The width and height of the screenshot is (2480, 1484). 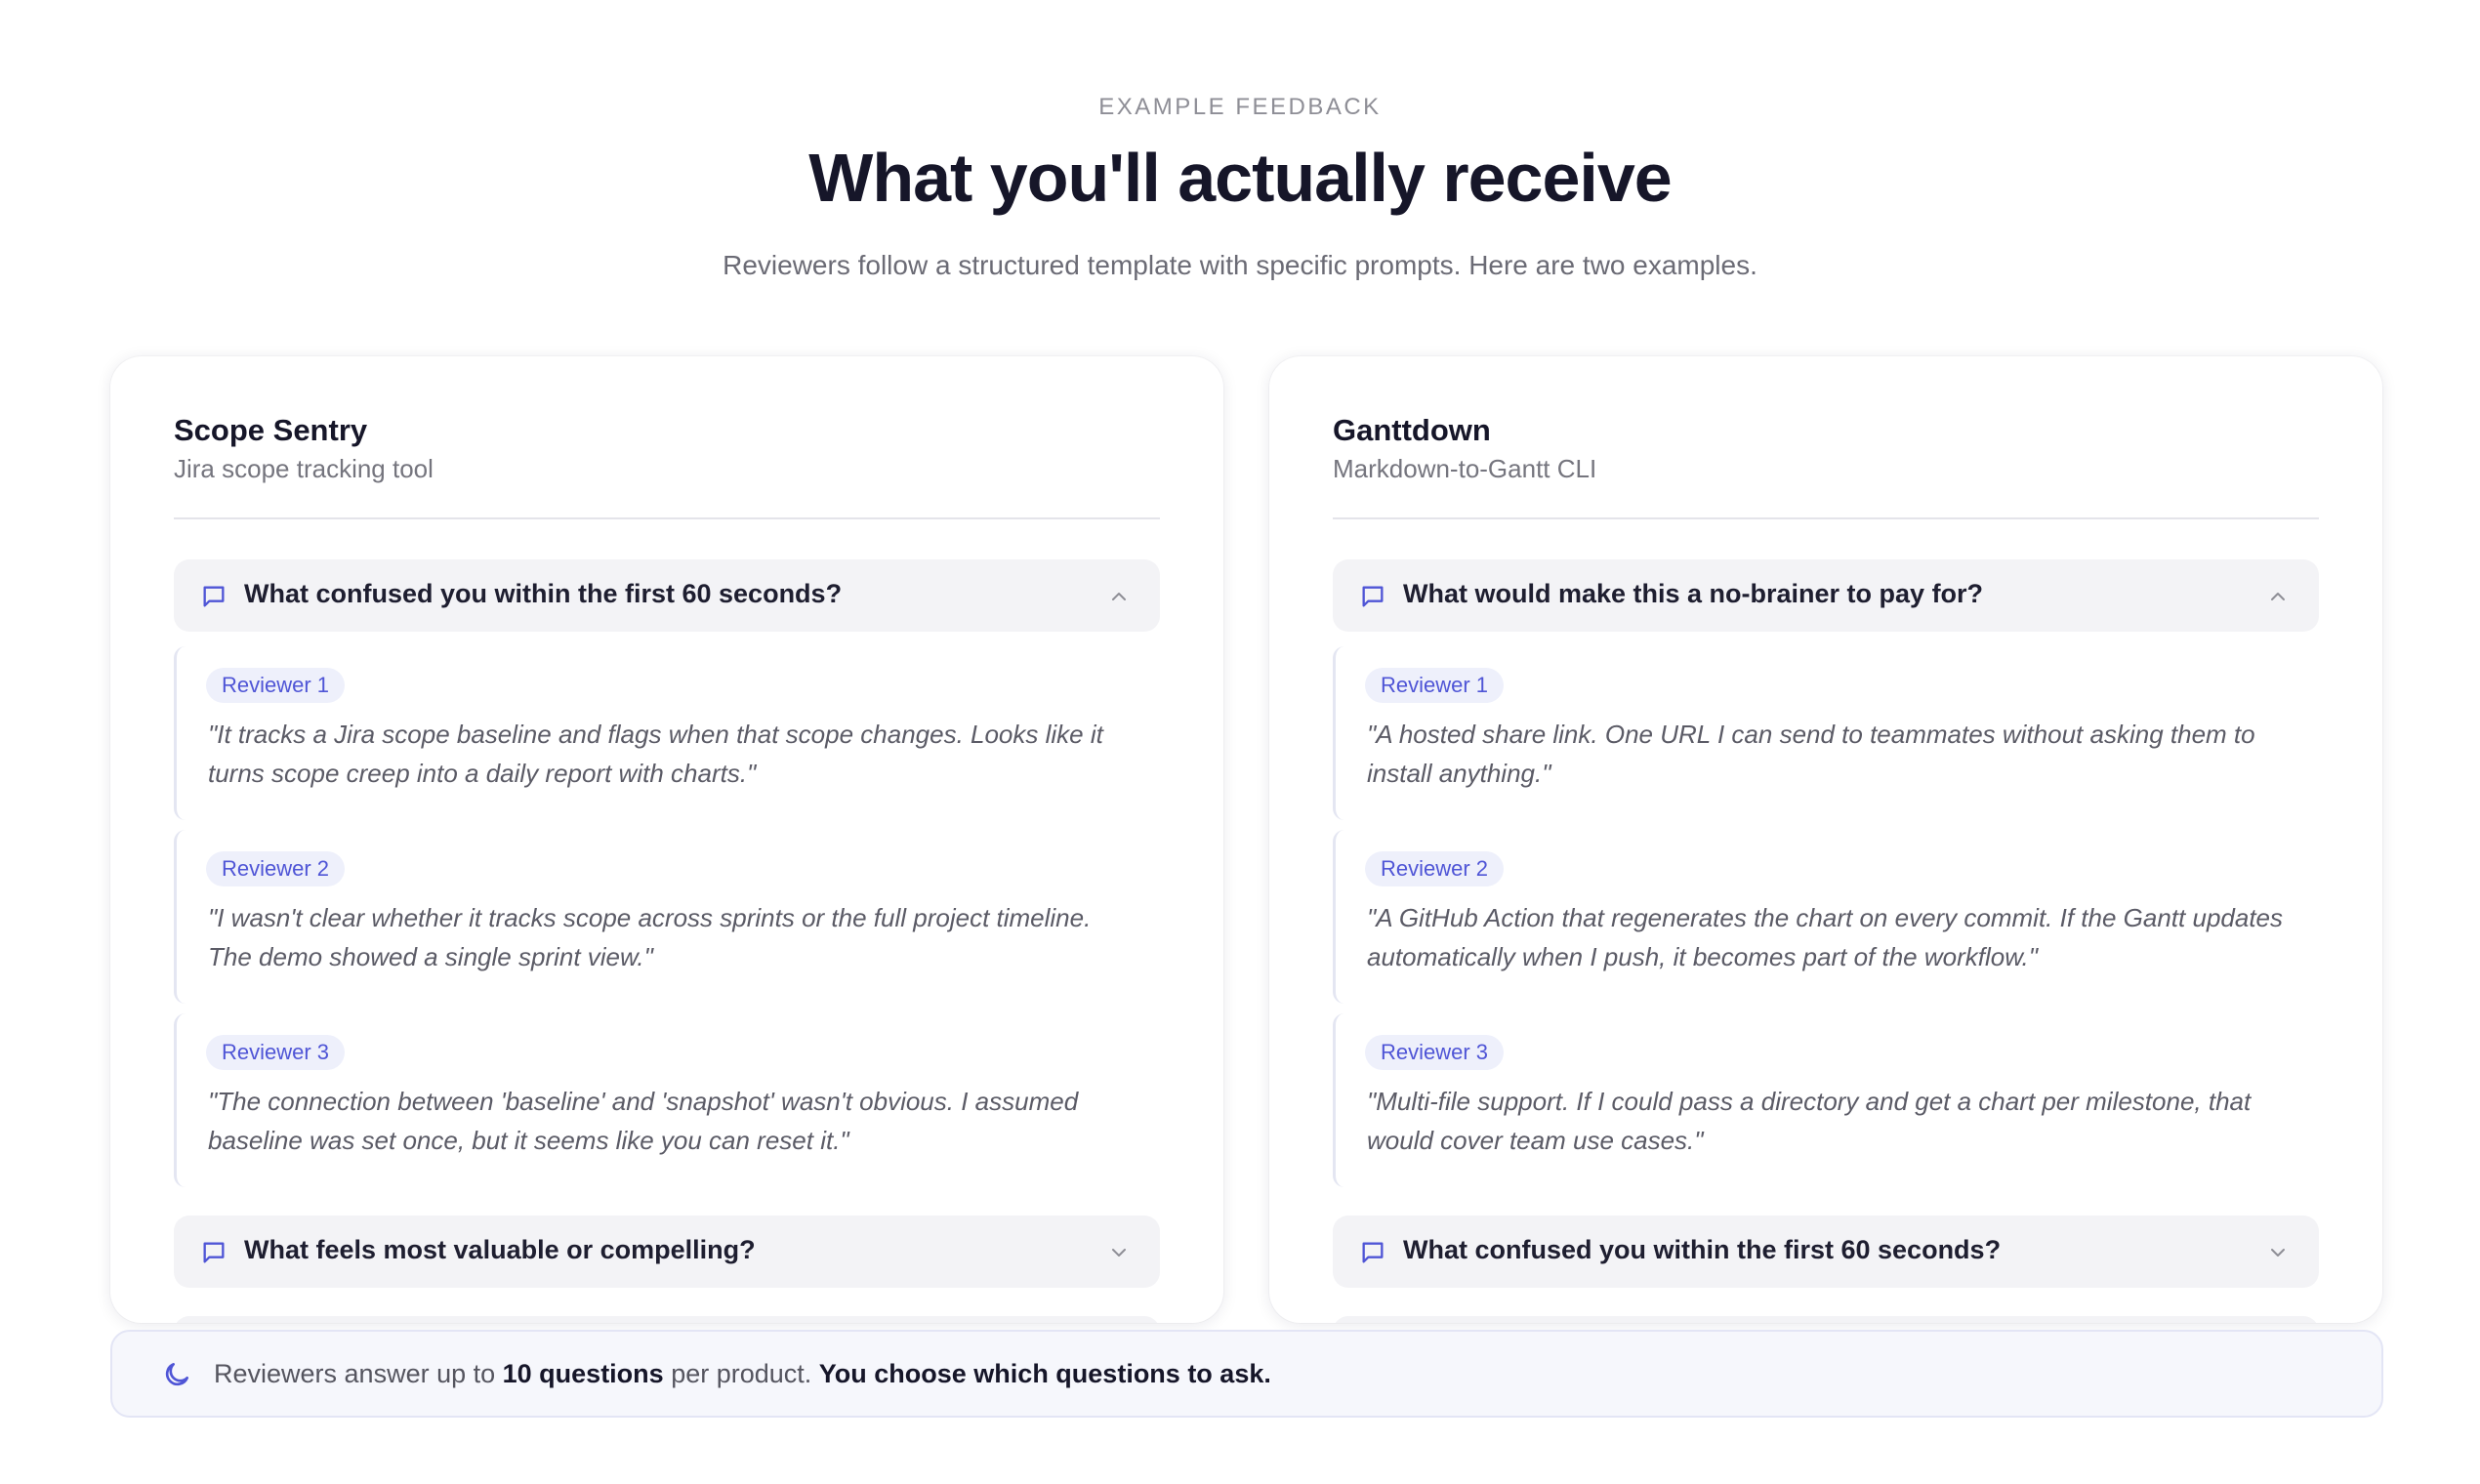 I want to click on question-text: What feels most valuable or compelling?, so click(x=500, y=1250).